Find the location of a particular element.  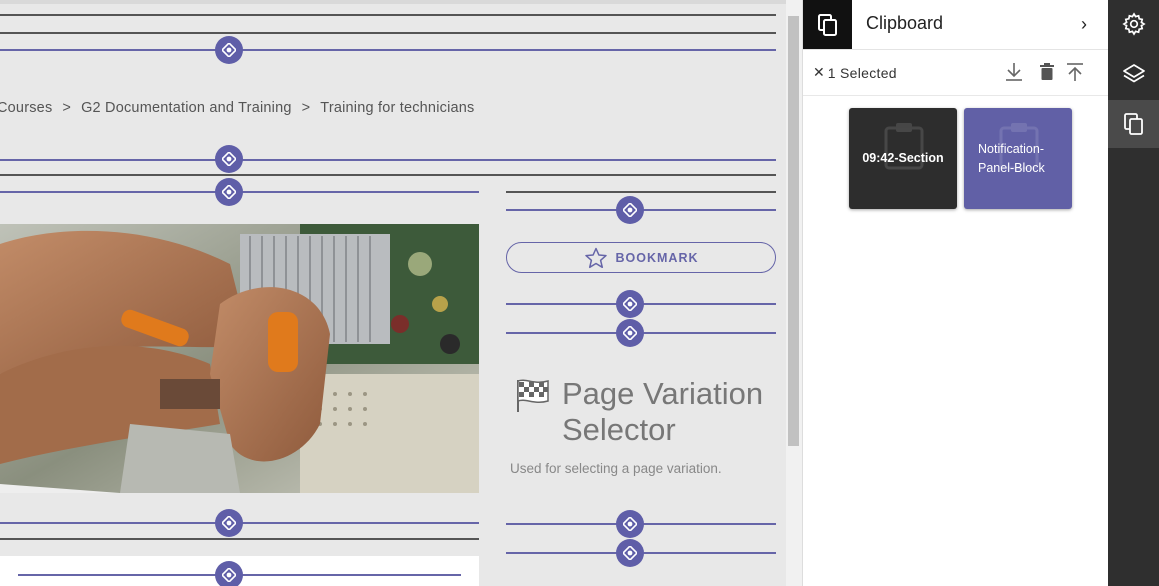

layers-button is located at coordinates (1133, 74).